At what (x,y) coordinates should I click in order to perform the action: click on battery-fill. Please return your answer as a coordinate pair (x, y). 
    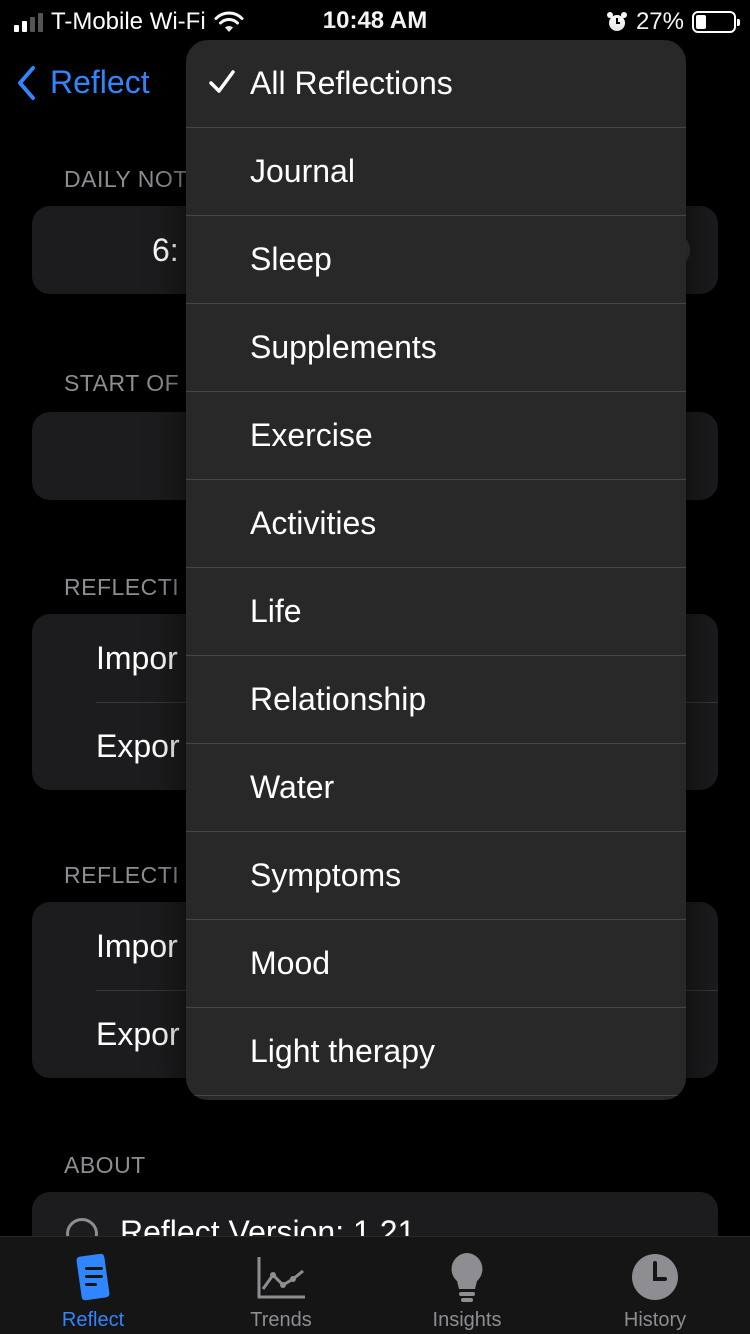
    Looking at the image, I should click on (701, 22).